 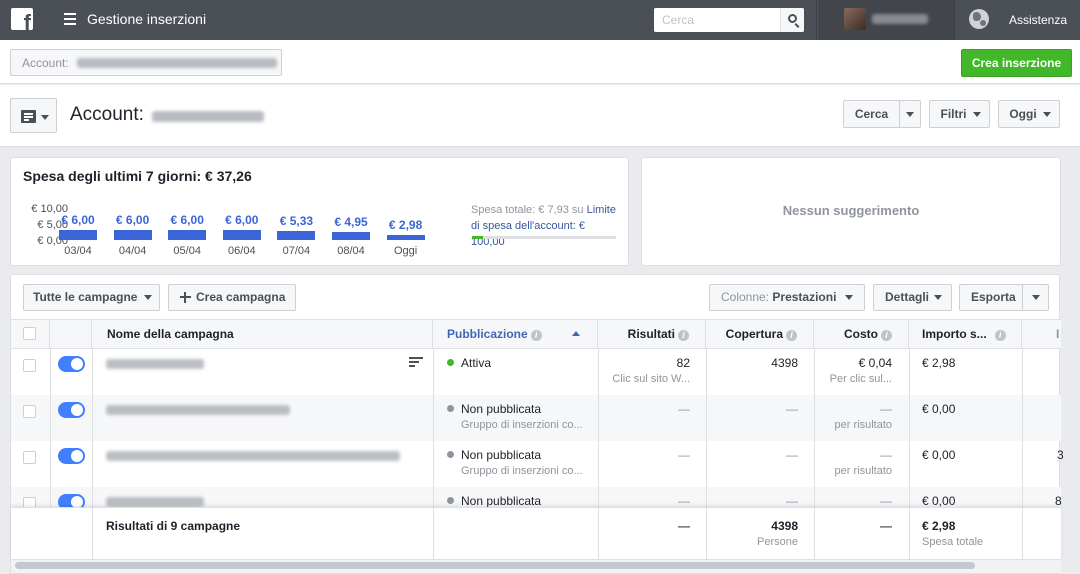 I want to click on column-reach: Copertura i, so click(x=760, y=334).